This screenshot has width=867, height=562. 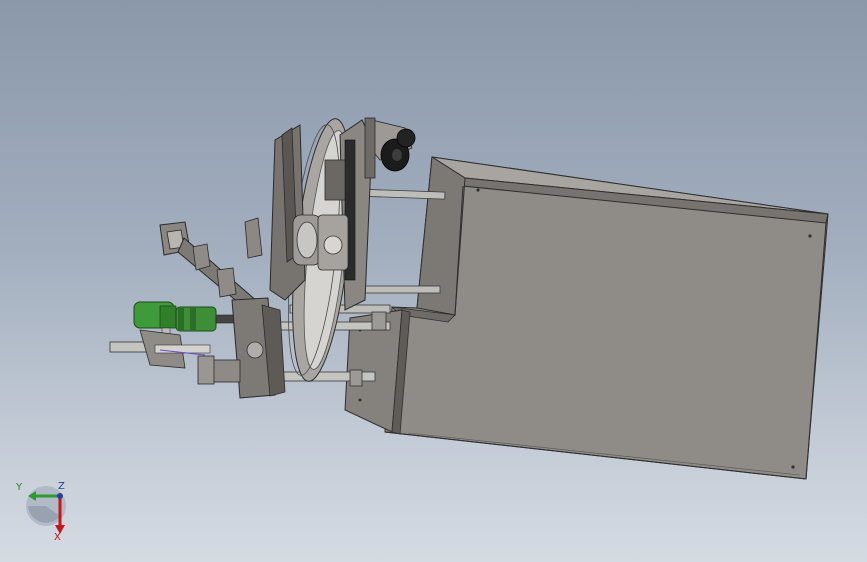 I want to click on left-rod-assembly, so click(x=162, y=357).